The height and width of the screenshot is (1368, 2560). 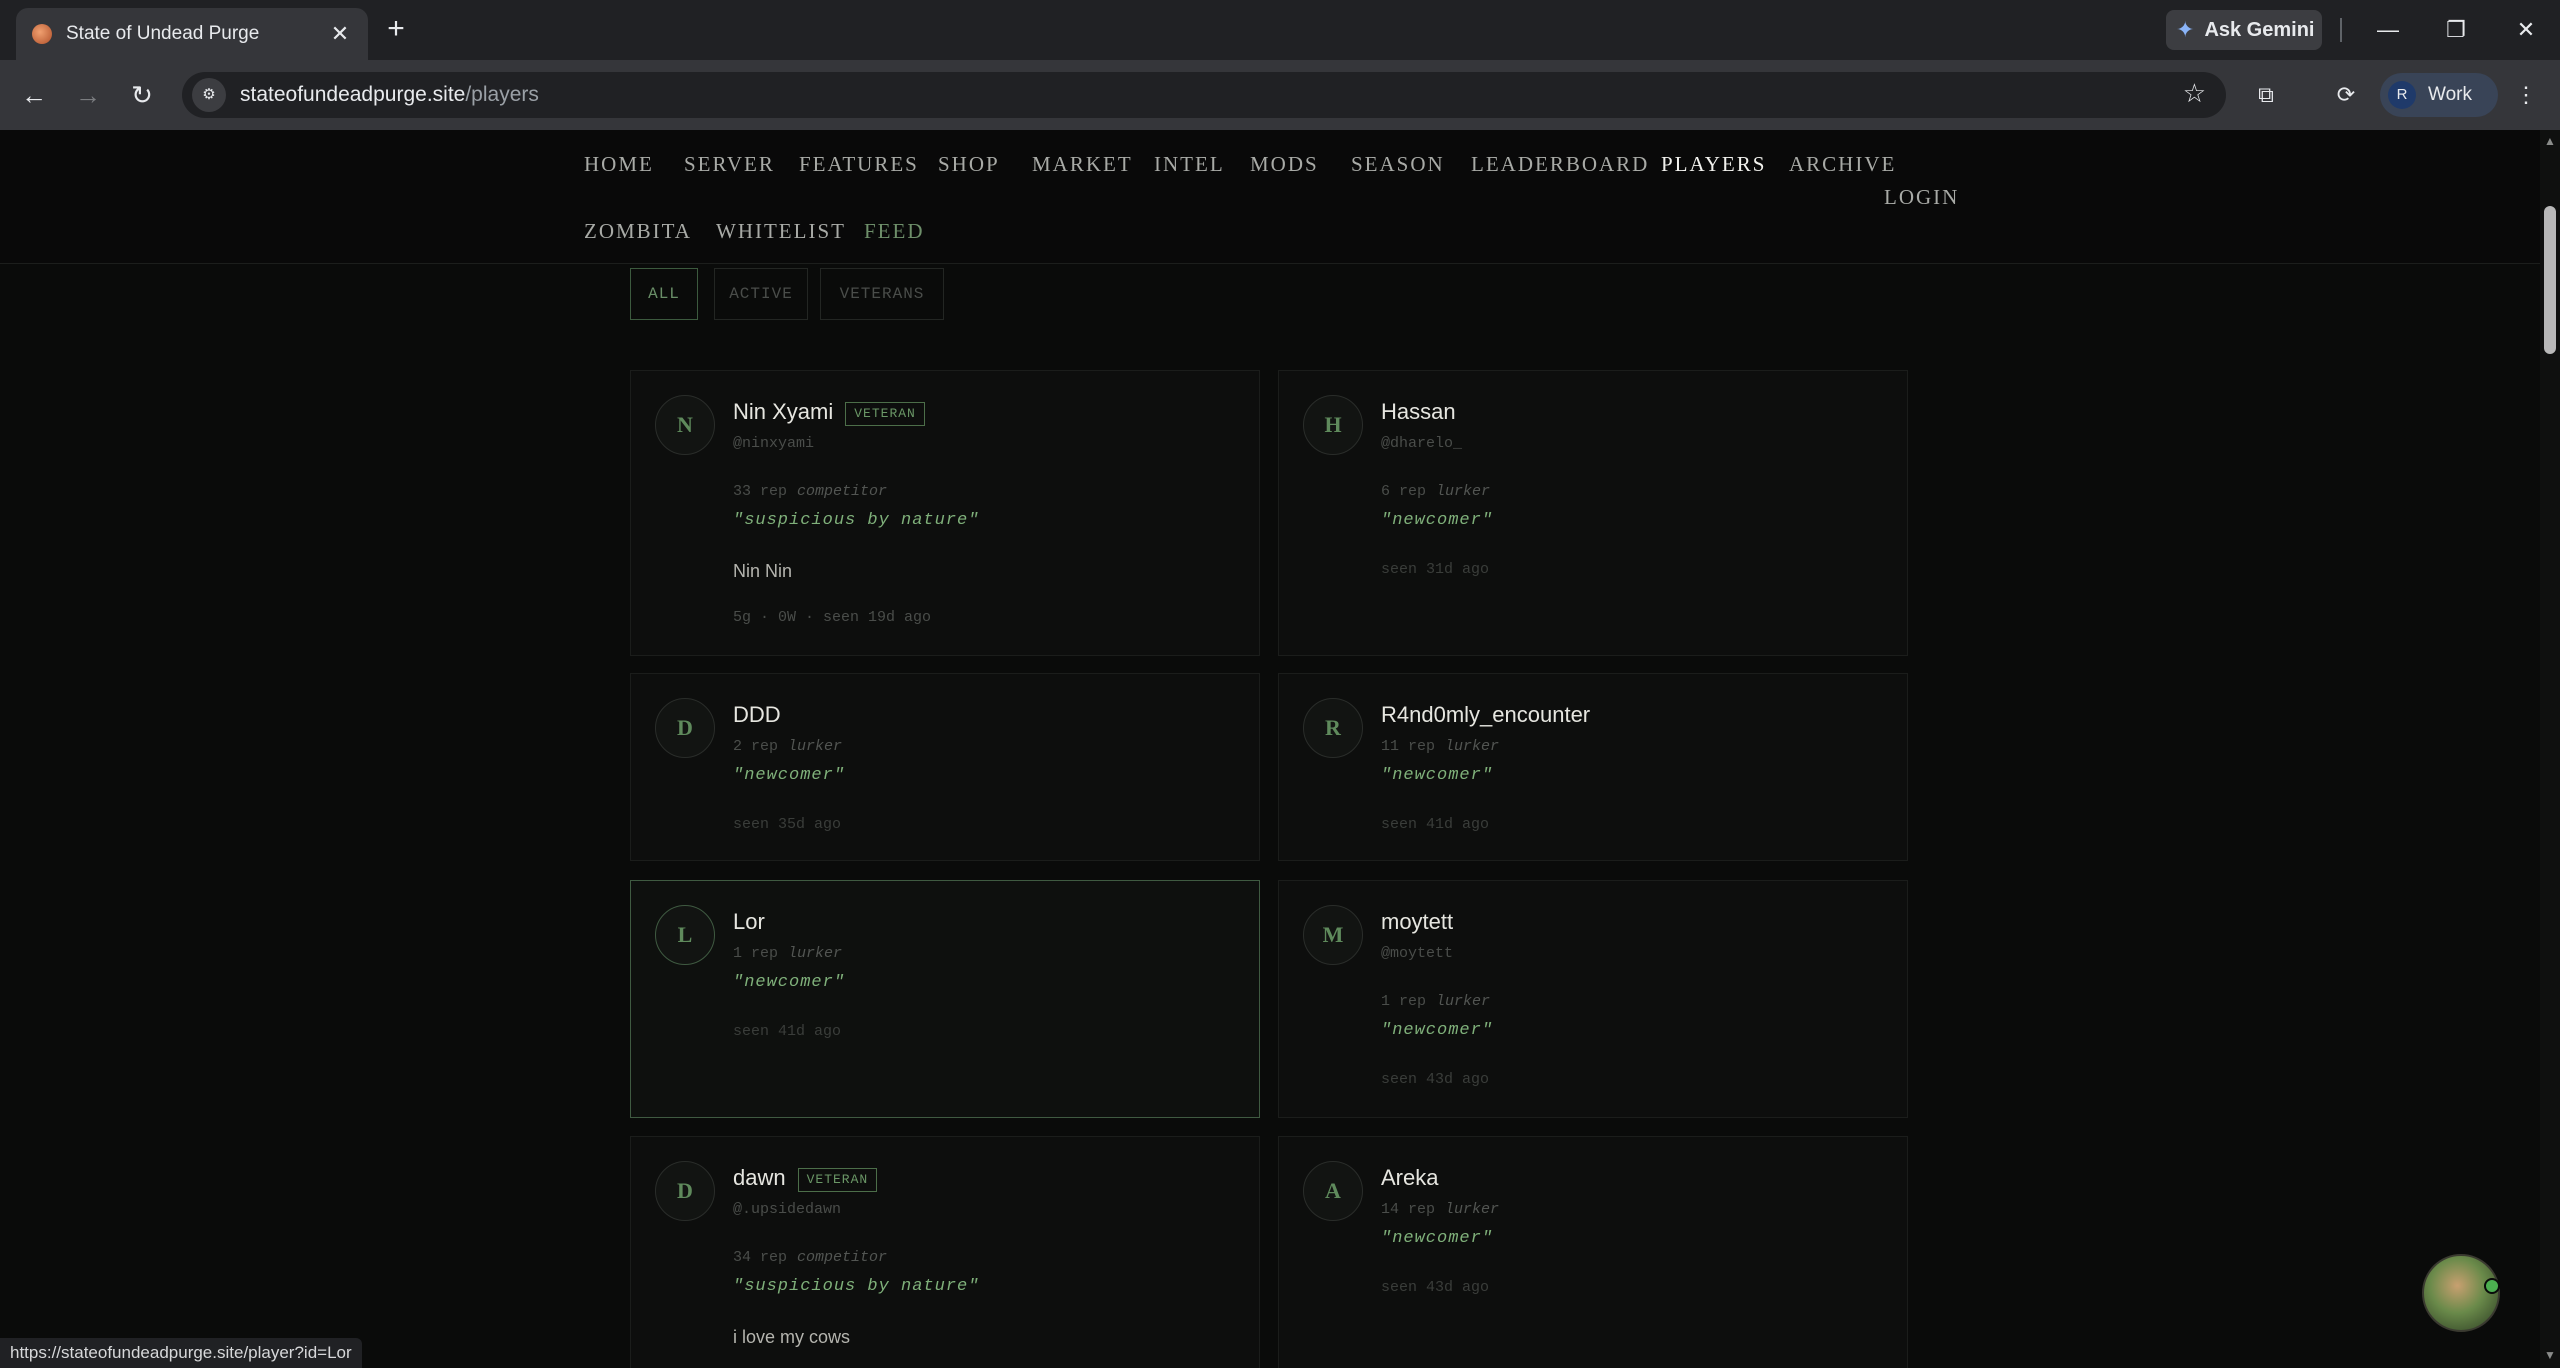 What do you see at coordinates (761, 294) in the screenshot?
I see `filter-active-button: ACTIVE` at bounding box center [761, 294].